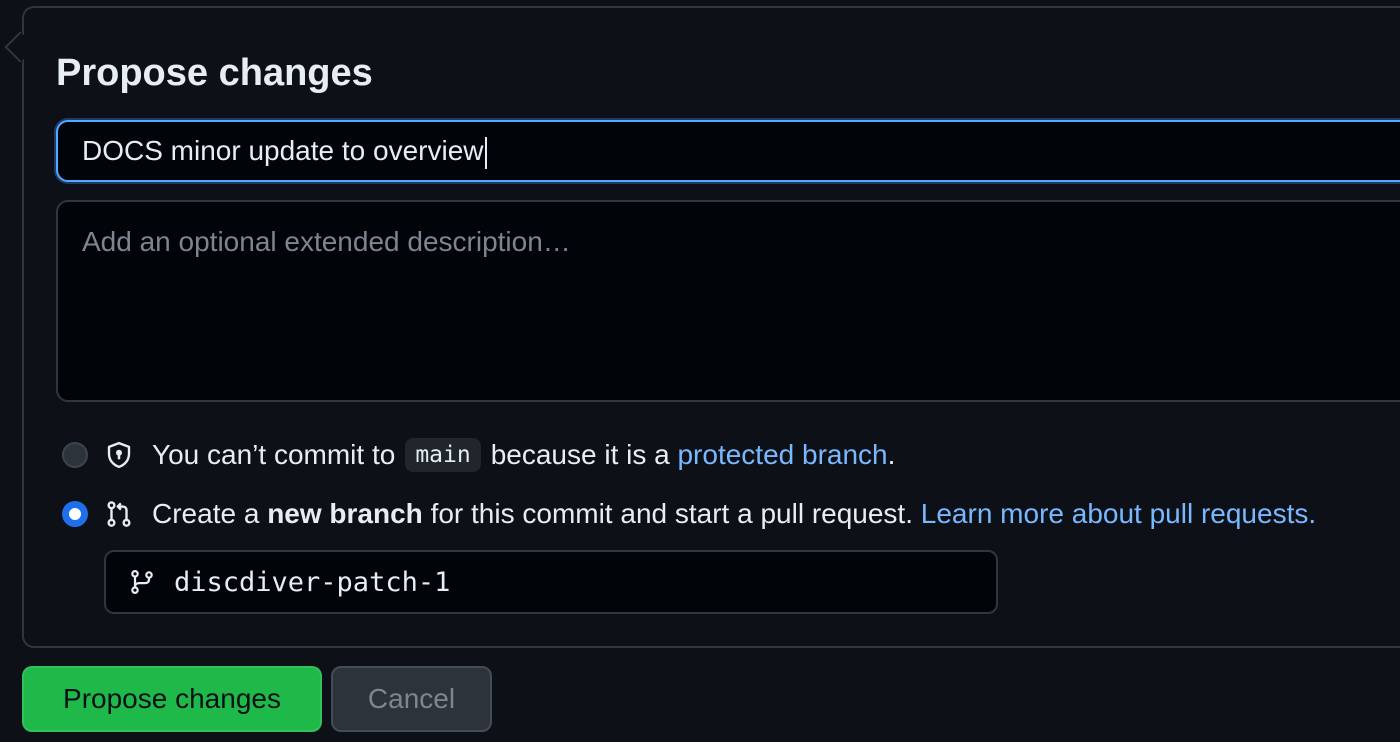 The height and width of the screenshot is (742, 1400). Describe the element at coordinates (345, 513) in the screenshot. I see `new-branch-bold: new branch` at that location.